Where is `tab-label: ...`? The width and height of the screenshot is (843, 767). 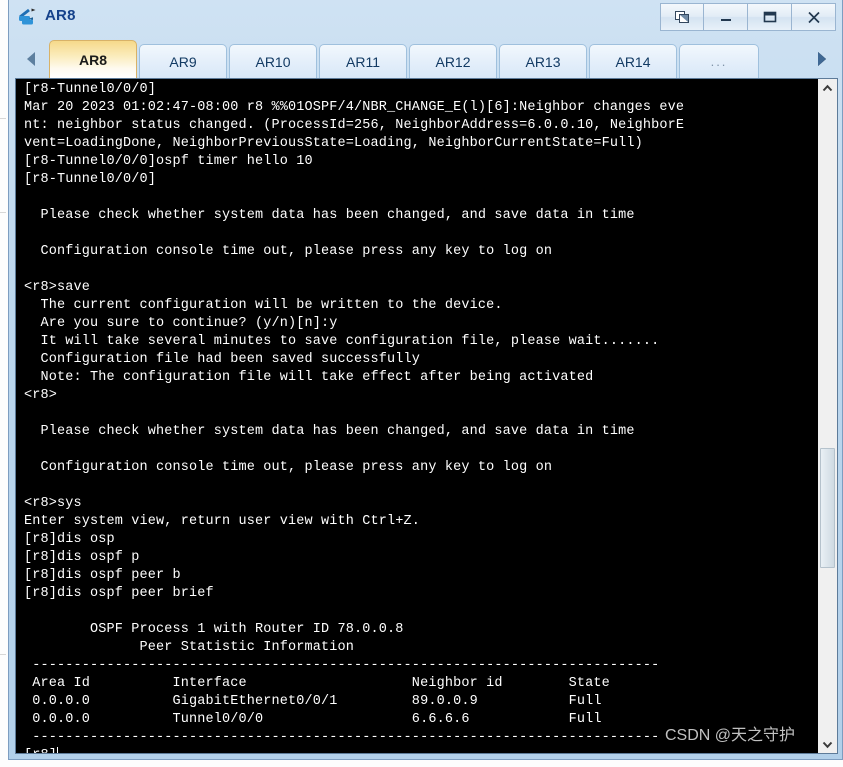 tab-label: ... is located at coordinates (719, 61).